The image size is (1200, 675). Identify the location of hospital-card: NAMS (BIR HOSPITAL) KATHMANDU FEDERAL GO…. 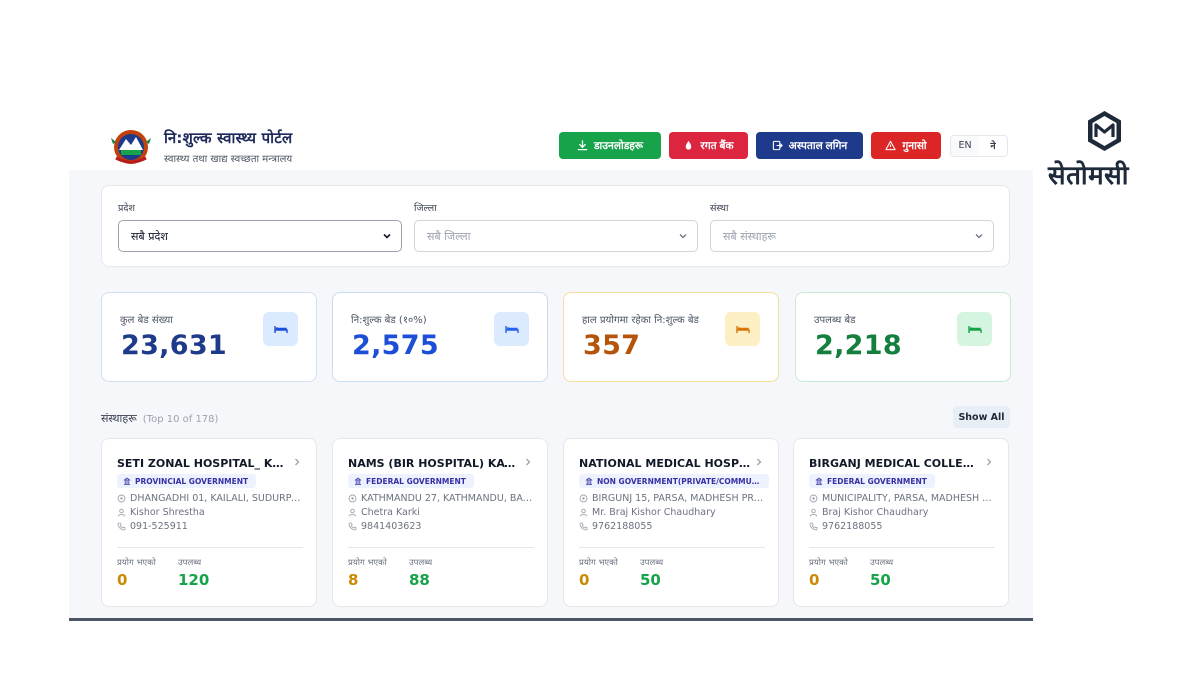
(440, 522).